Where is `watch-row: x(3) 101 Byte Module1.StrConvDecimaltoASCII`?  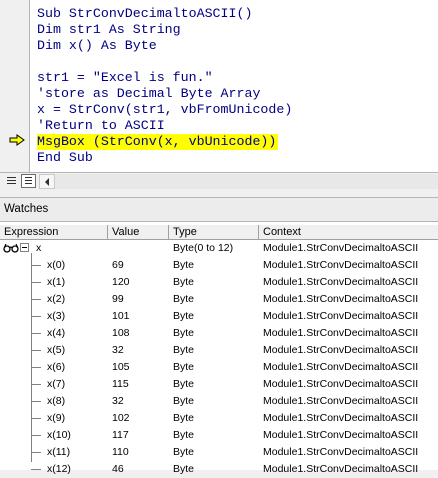
watch-row: x(3) 101 Byte Module1.StrConvDecimaltoASCII is located at coordinates (219, 316).